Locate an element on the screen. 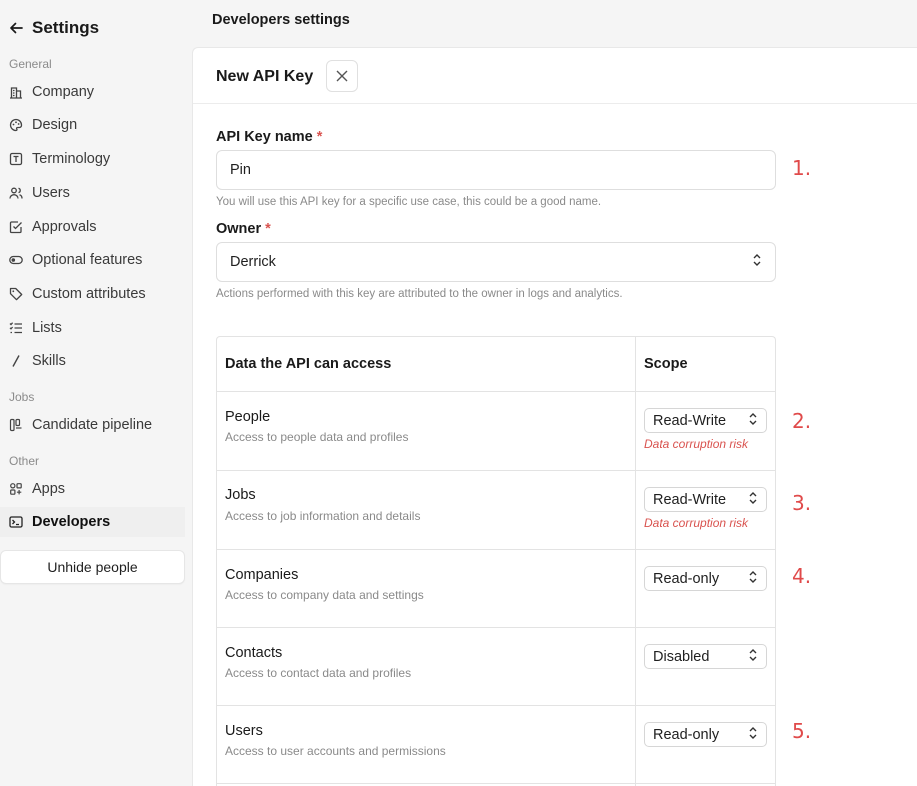 The height and width of the screenshot is (786, 917). sidebar-item-label: Lists is located at coordinates (47, 328).